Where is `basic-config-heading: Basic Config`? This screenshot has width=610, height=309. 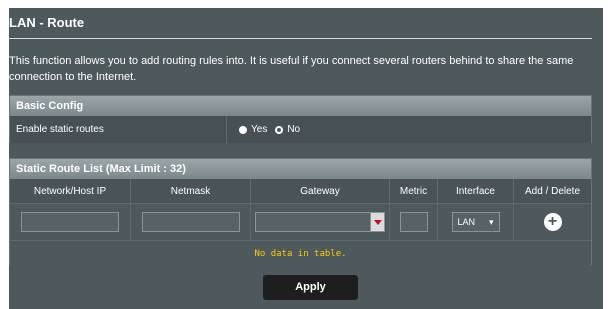
basic-config-heading: Basic Config is located at coordinates (300, 106).